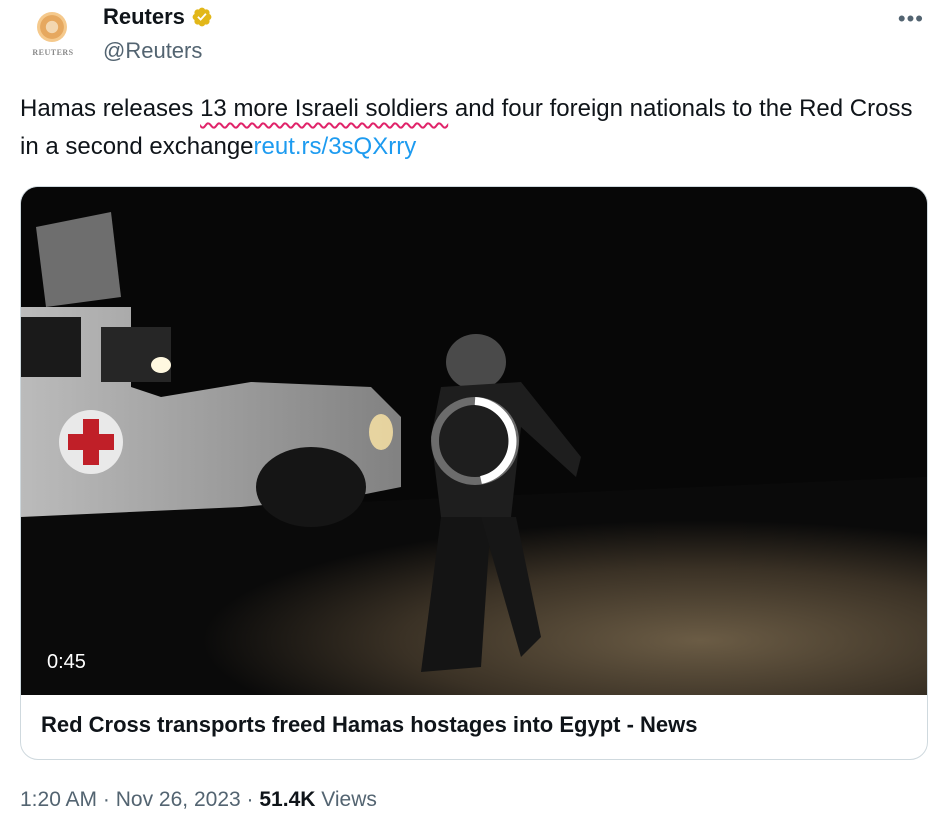  I want to click on author-name-row: Reuters, so click(158, 17).